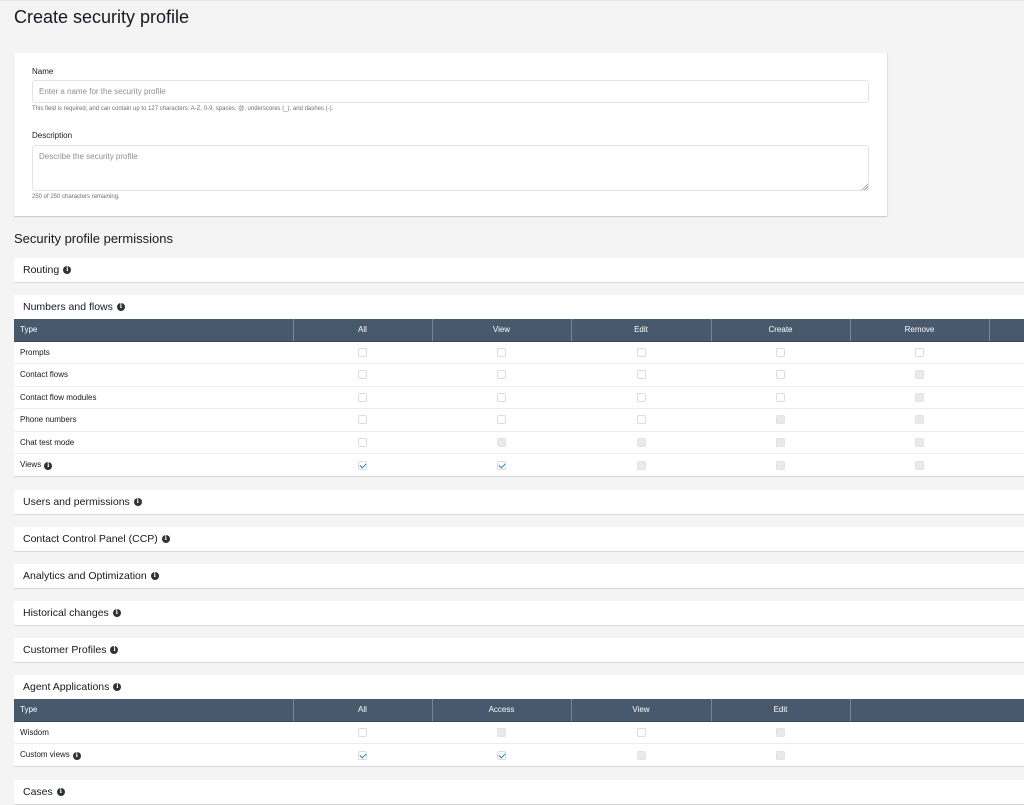 The image size is (1024, 805). Describe the element at coordinates (502, 330) in the screenshot. I see `column-header-view: View` at that location.